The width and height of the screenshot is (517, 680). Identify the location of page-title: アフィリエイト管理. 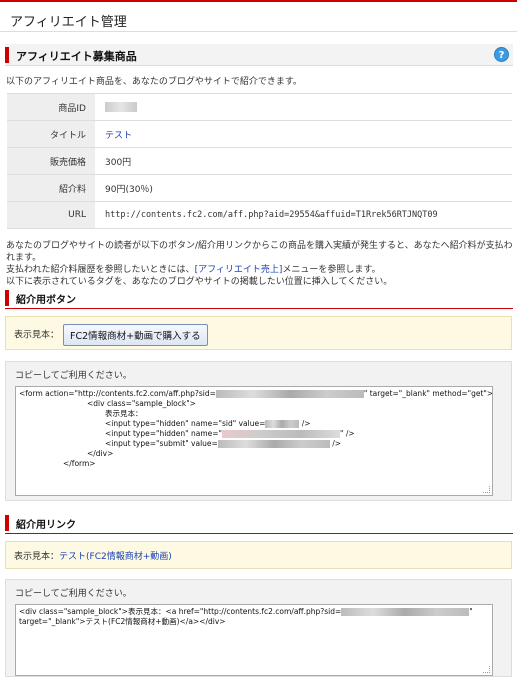
(68, 22).